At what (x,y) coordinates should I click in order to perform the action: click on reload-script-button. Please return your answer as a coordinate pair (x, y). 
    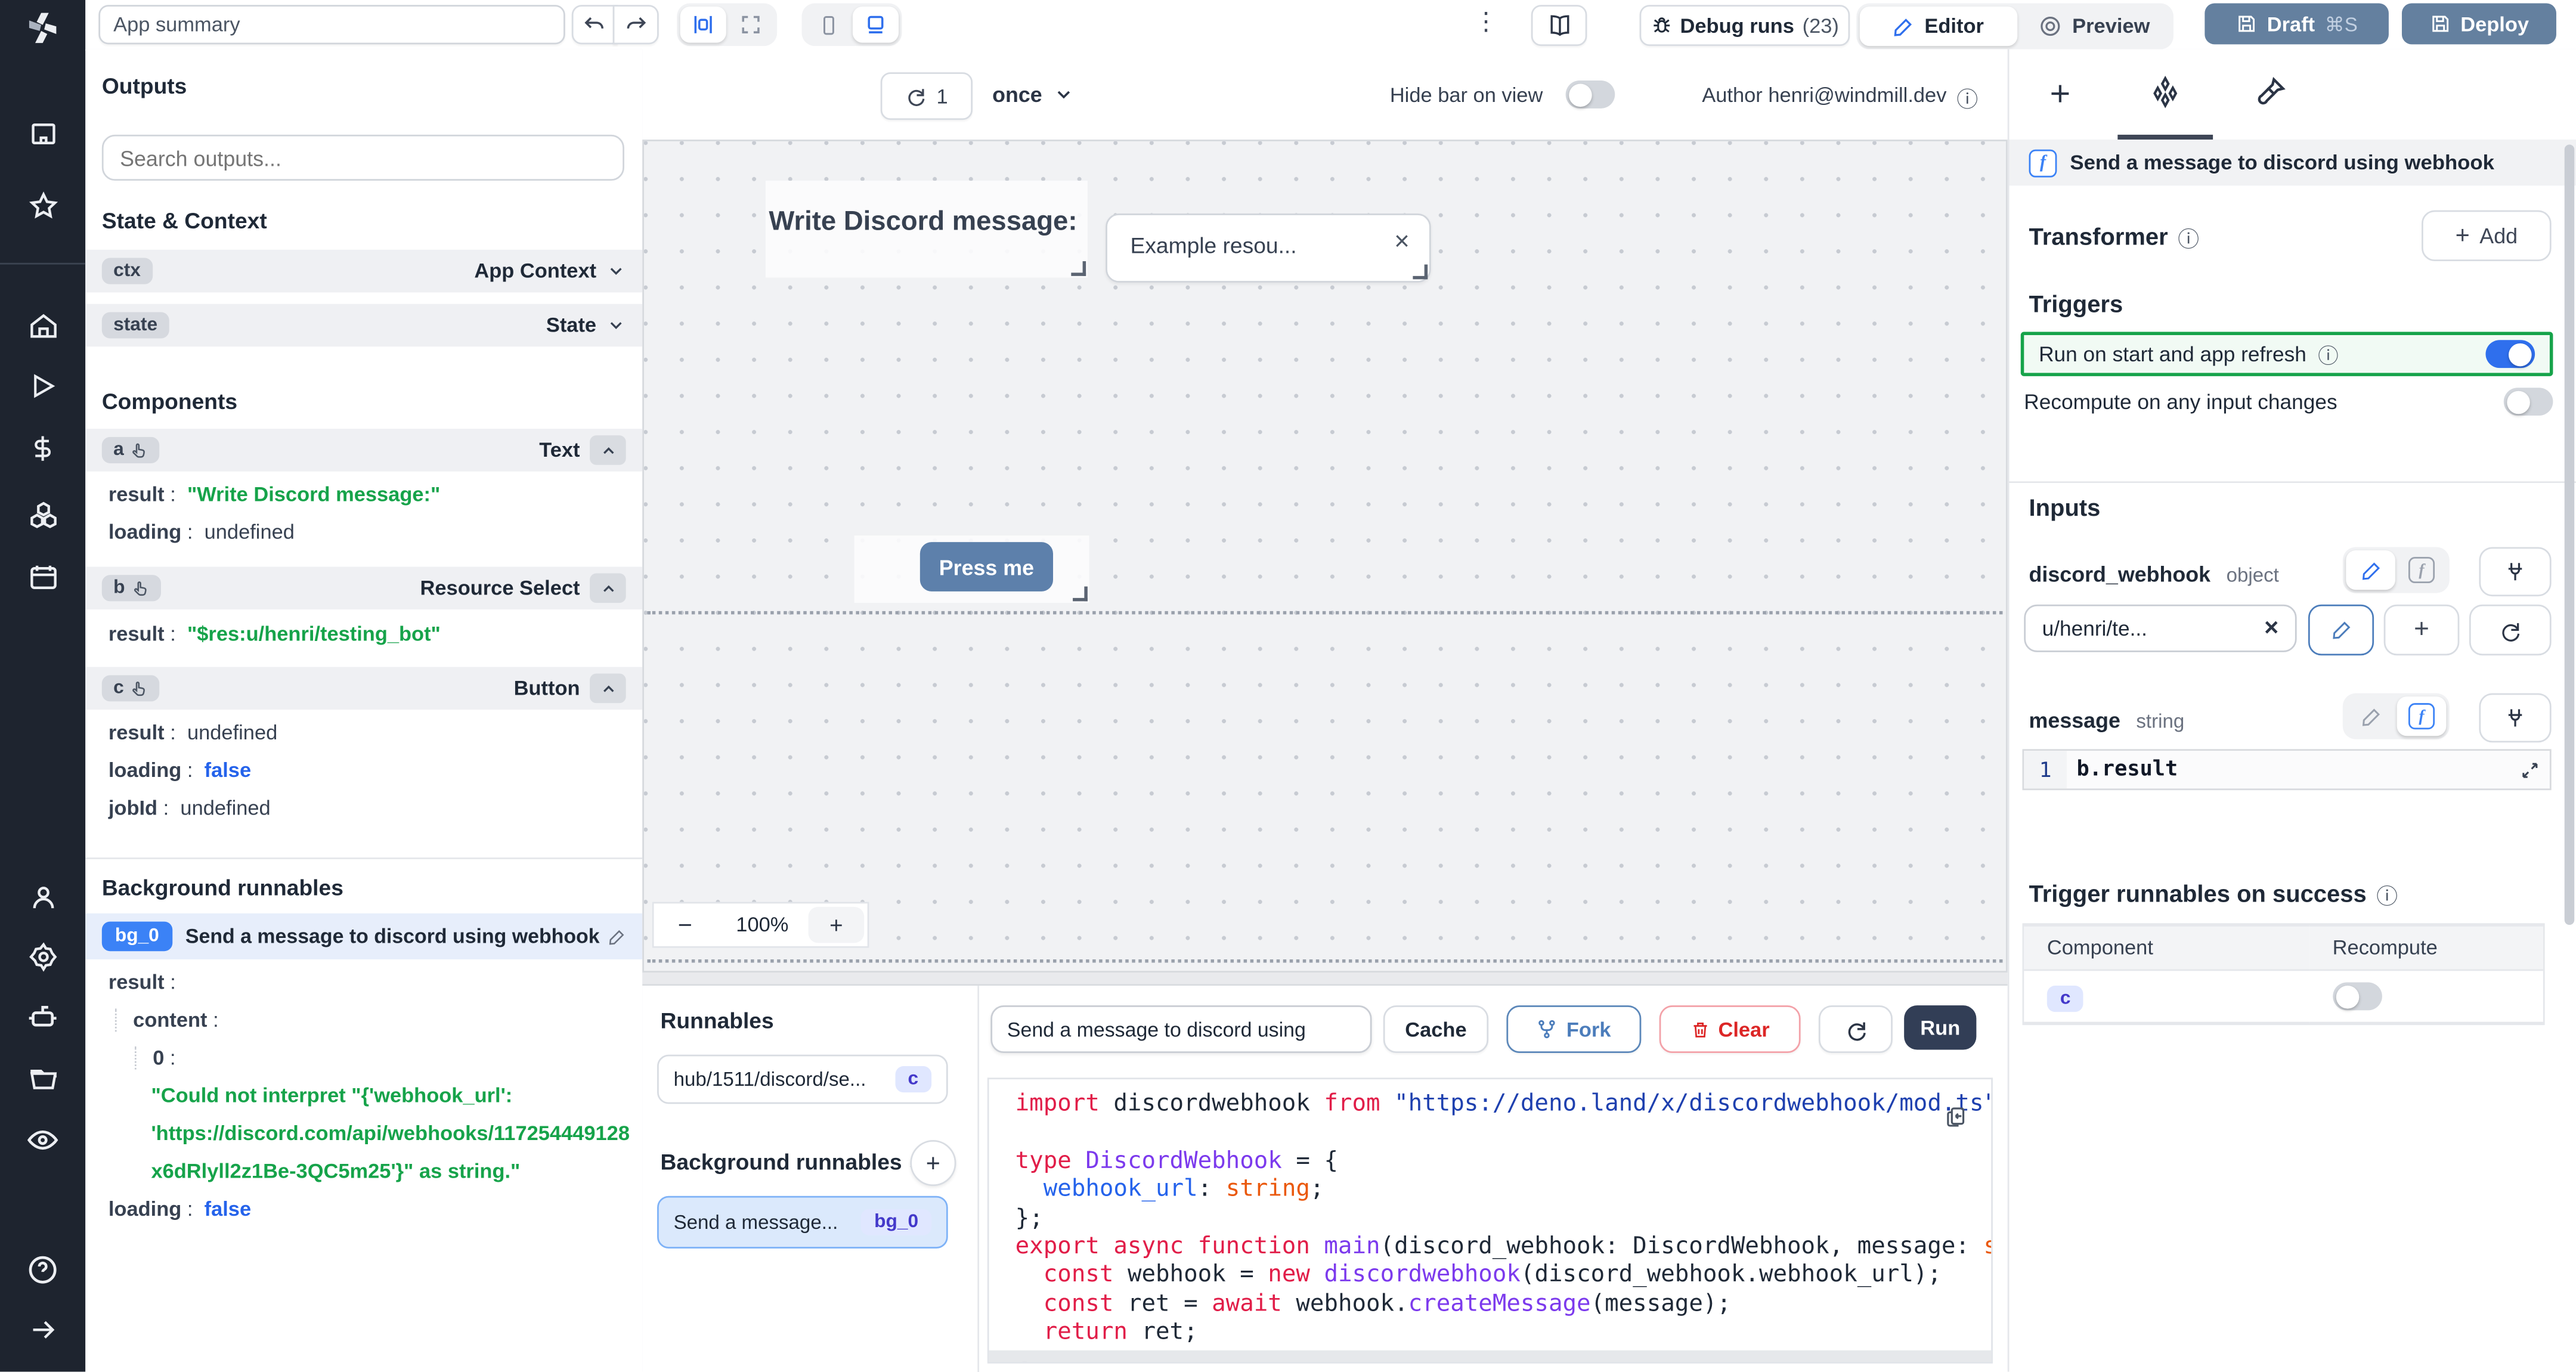
    Looking at the image, I should click on (1855, 1029).